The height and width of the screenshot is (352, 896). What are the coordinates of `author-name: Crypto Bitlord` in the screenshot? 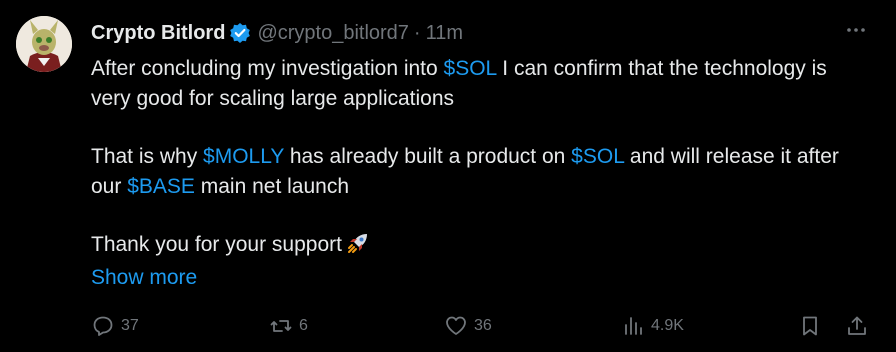 It's located at (158, 33).